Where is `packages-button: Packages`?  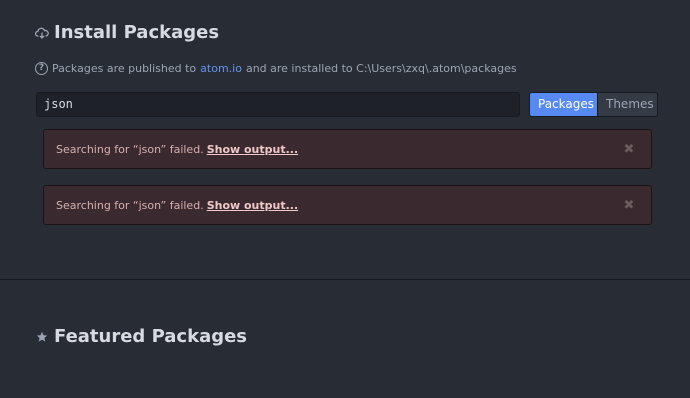 packages-button: Packages is located at coordinates (563, 104).